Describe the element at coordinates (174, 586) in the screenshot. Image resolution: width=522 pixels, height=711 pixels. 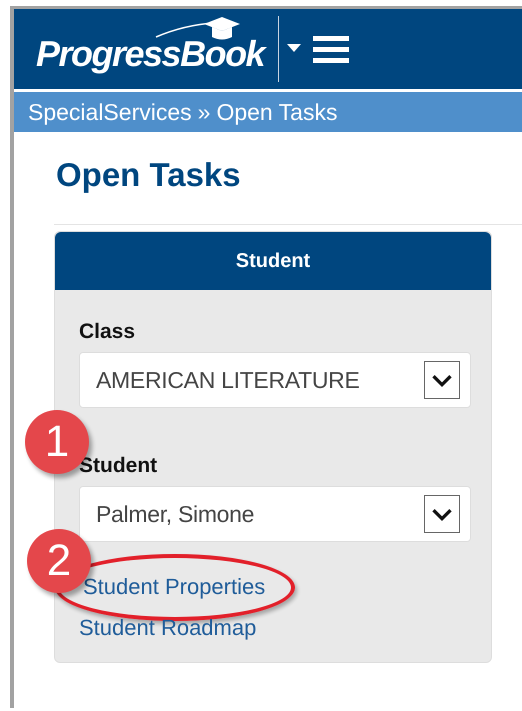
I see `link: Student Properties` at that location.